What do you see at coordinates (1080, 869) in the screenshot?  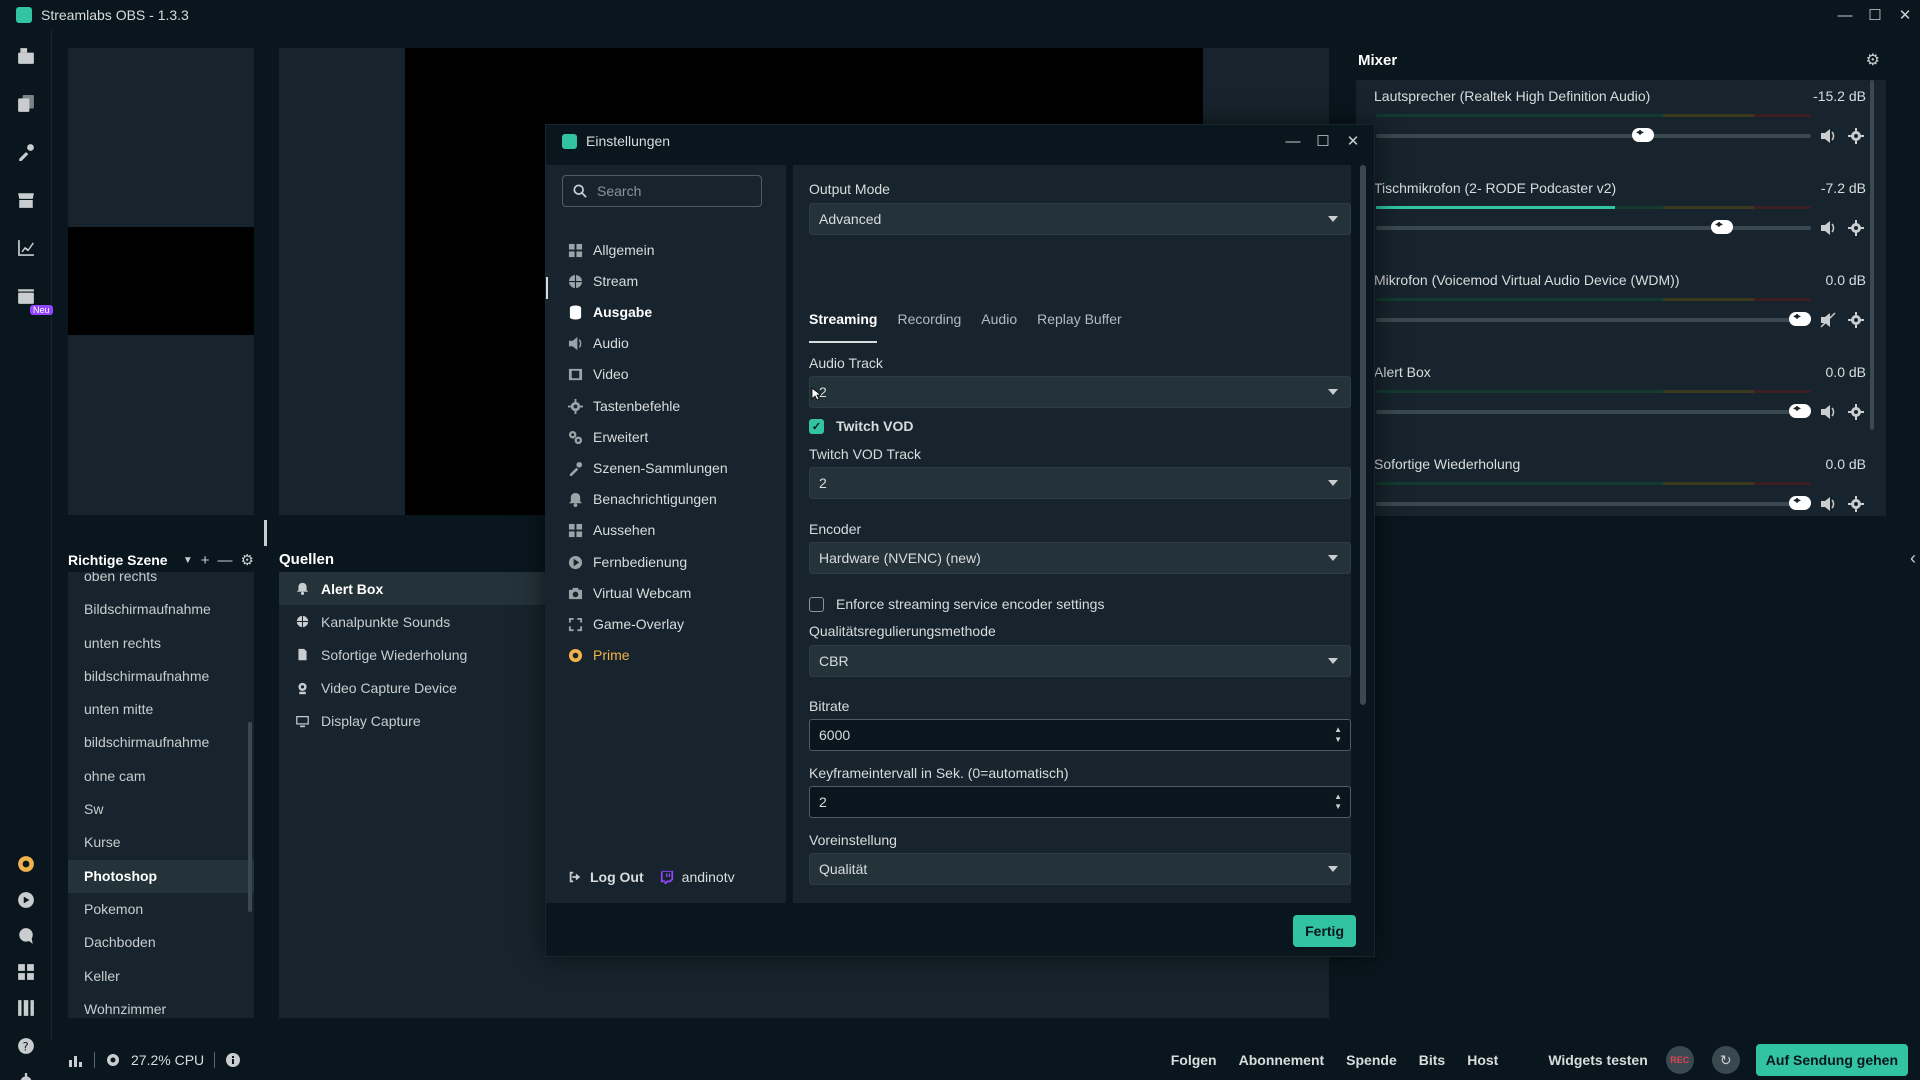 I see `preset-select: Qualität` at bounding box center [1080, 869].